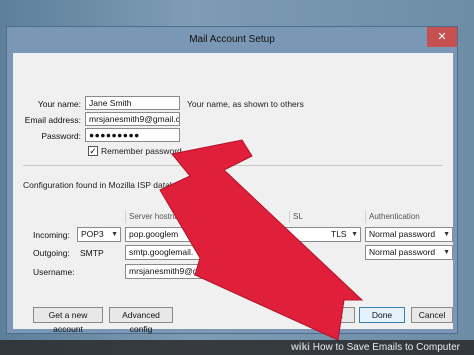 This screenshot has width=474, height=355. Describe the element at coordinates (402, 234) in the screenshot. I see `incoming-auth-value: Normal password` at that location.